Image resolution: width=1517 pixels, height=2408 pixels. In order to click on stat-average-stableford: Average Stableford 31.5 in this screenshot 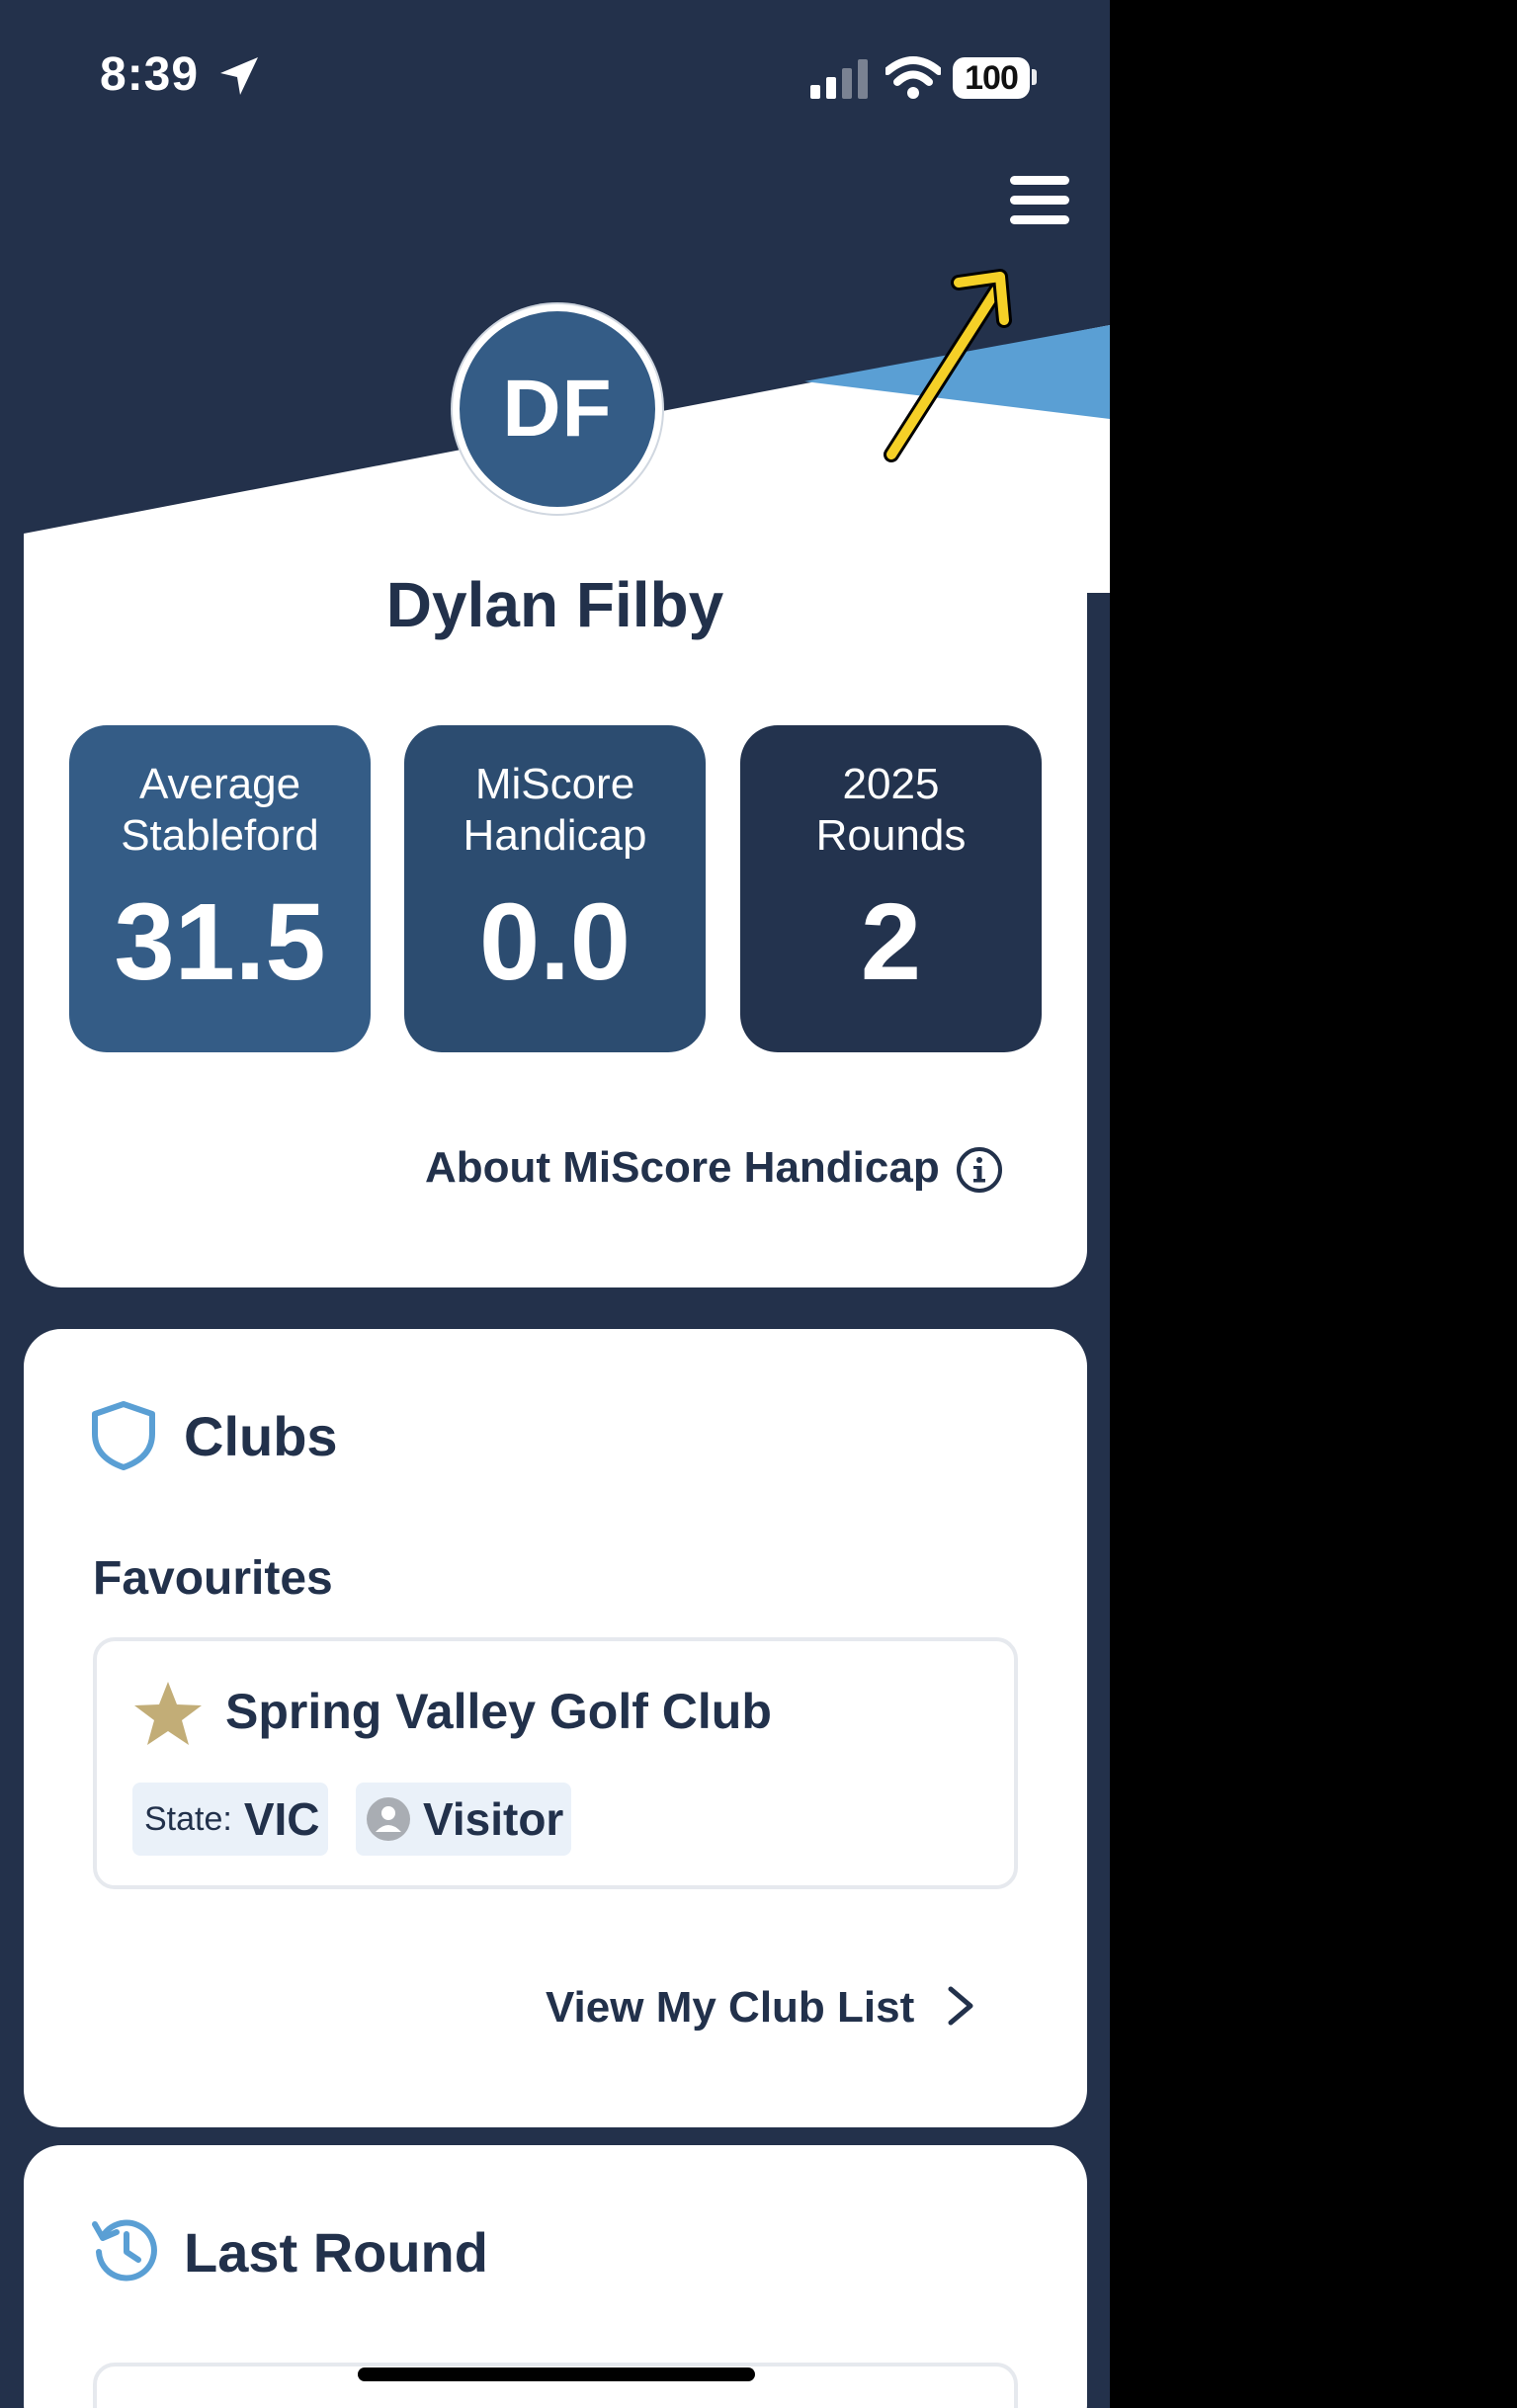, I will do `click(220, 888)`.